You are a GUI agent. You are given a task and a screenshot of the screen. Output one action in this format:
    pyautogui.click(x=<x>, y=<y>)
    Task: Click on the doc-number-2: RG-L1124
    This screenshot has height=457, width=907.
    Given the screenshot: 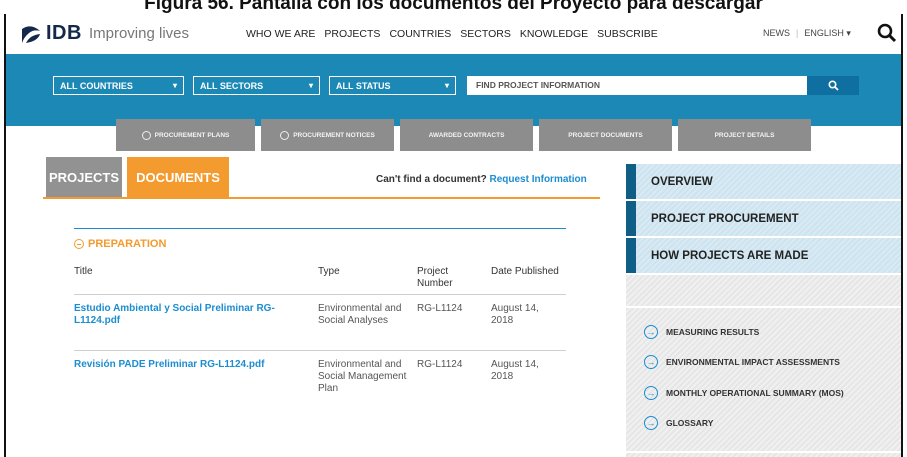 What is the action you would take?
    pyautogui.click(x=440, y=364)
    